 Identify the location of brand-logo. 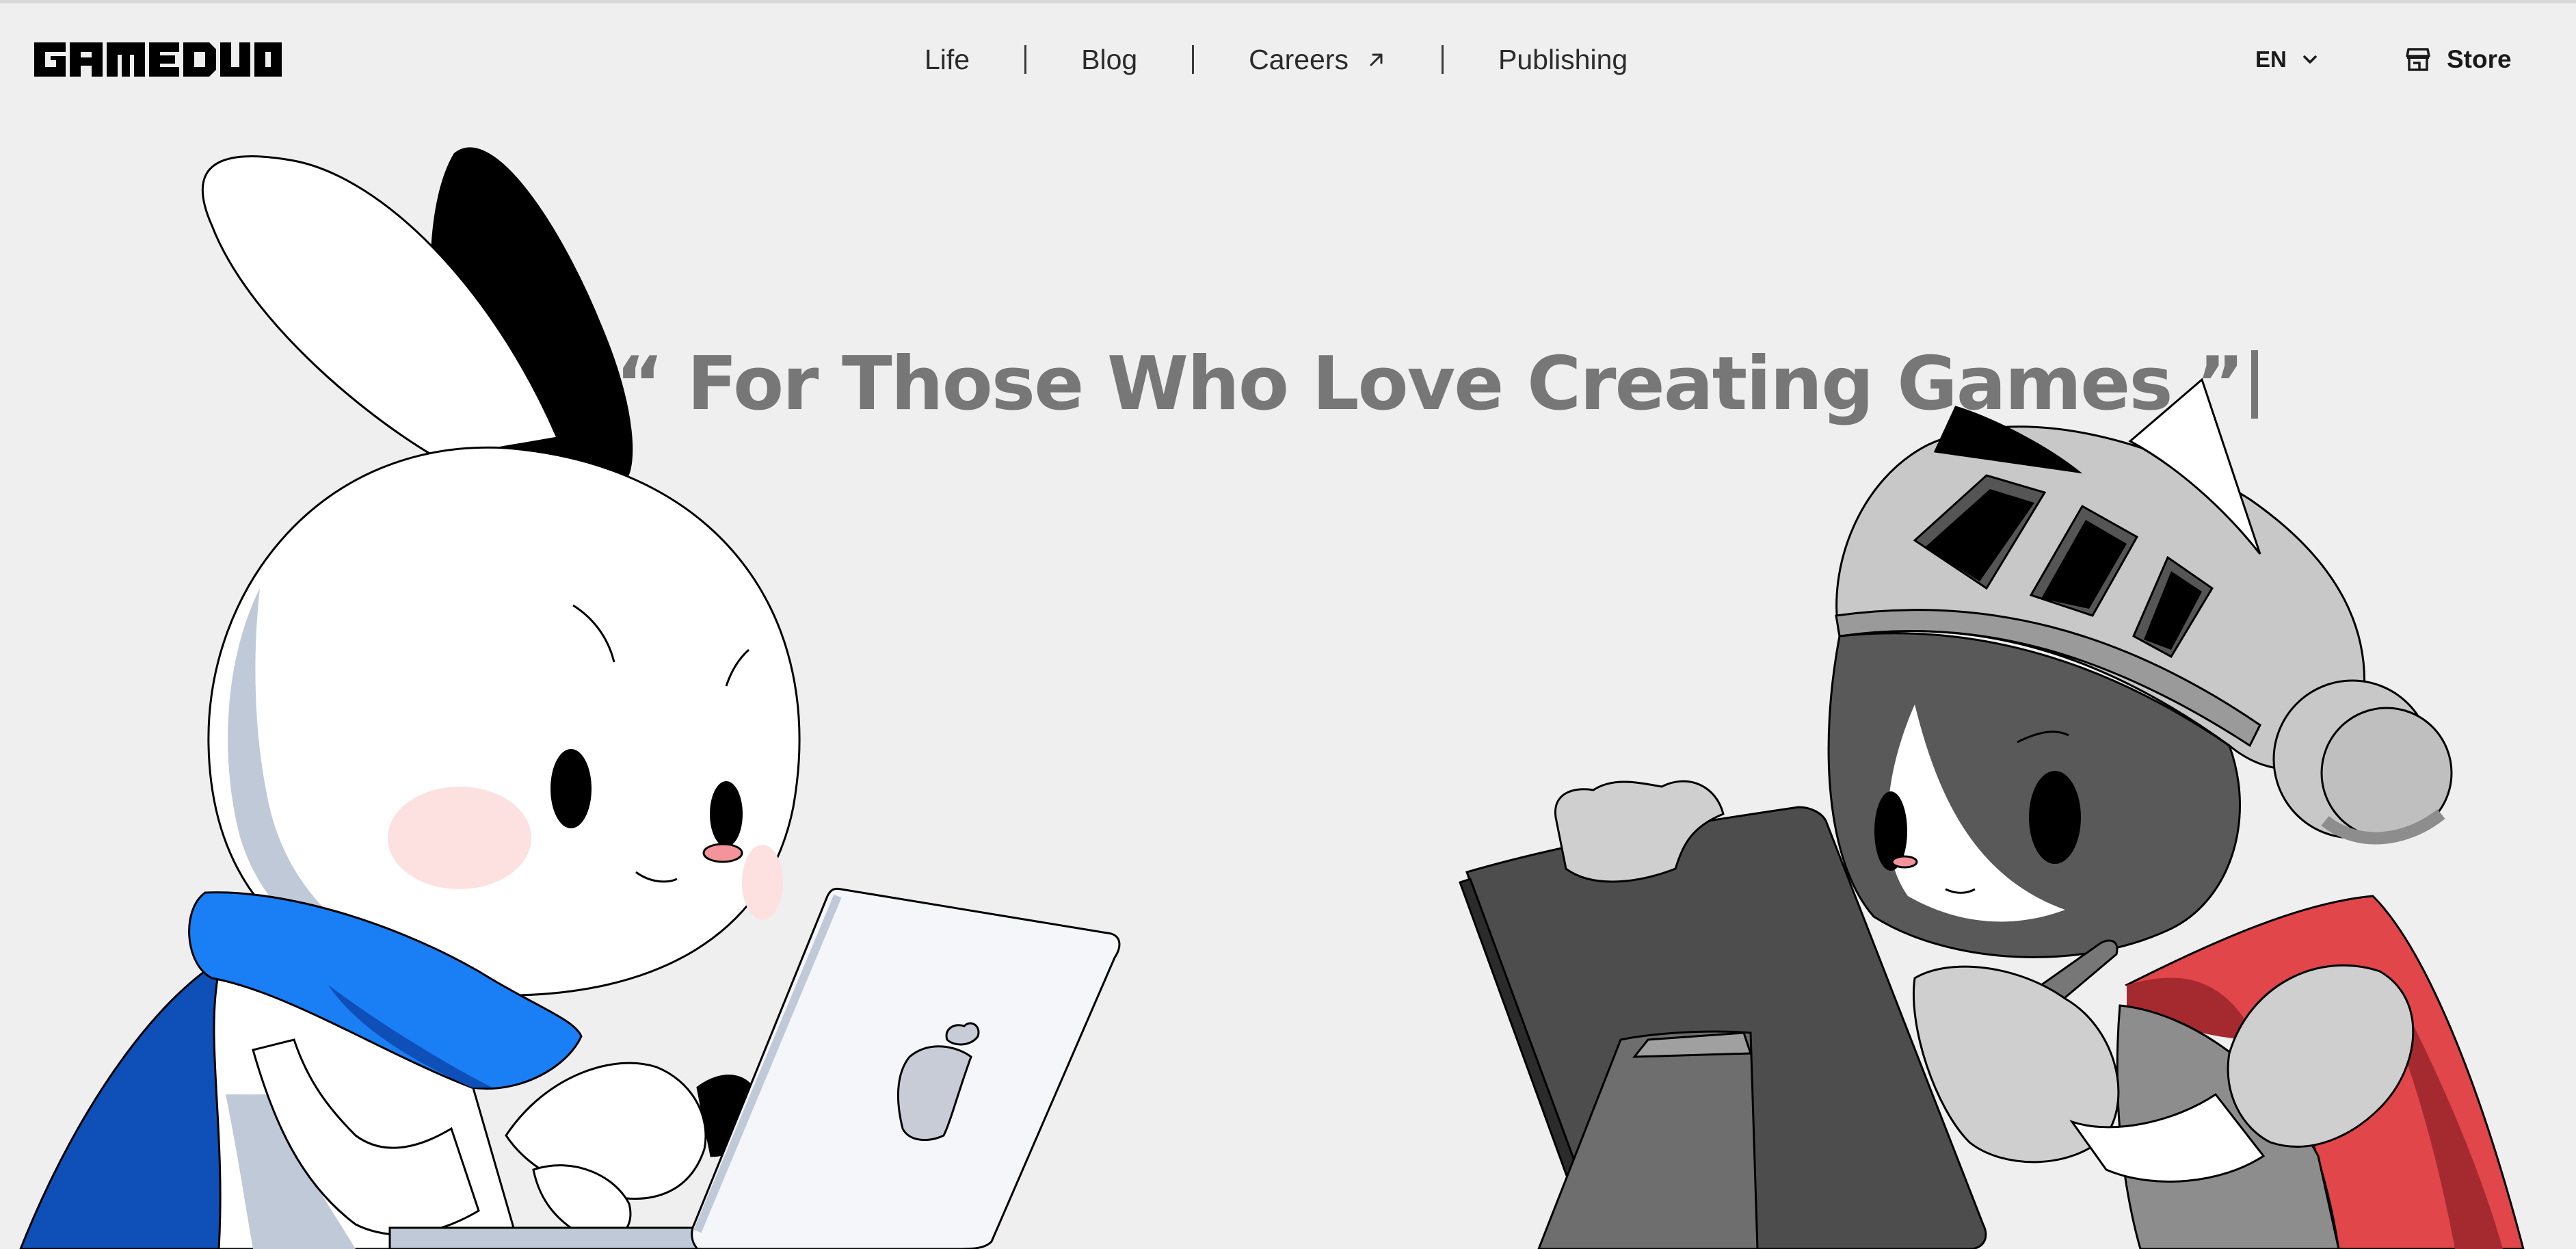
(158, 59).